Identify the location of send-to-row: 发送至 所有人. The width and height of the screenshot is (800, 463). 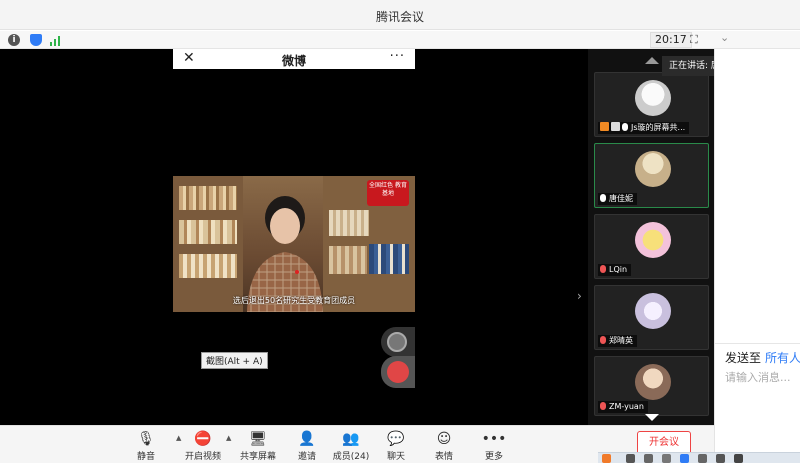
(762, 357).